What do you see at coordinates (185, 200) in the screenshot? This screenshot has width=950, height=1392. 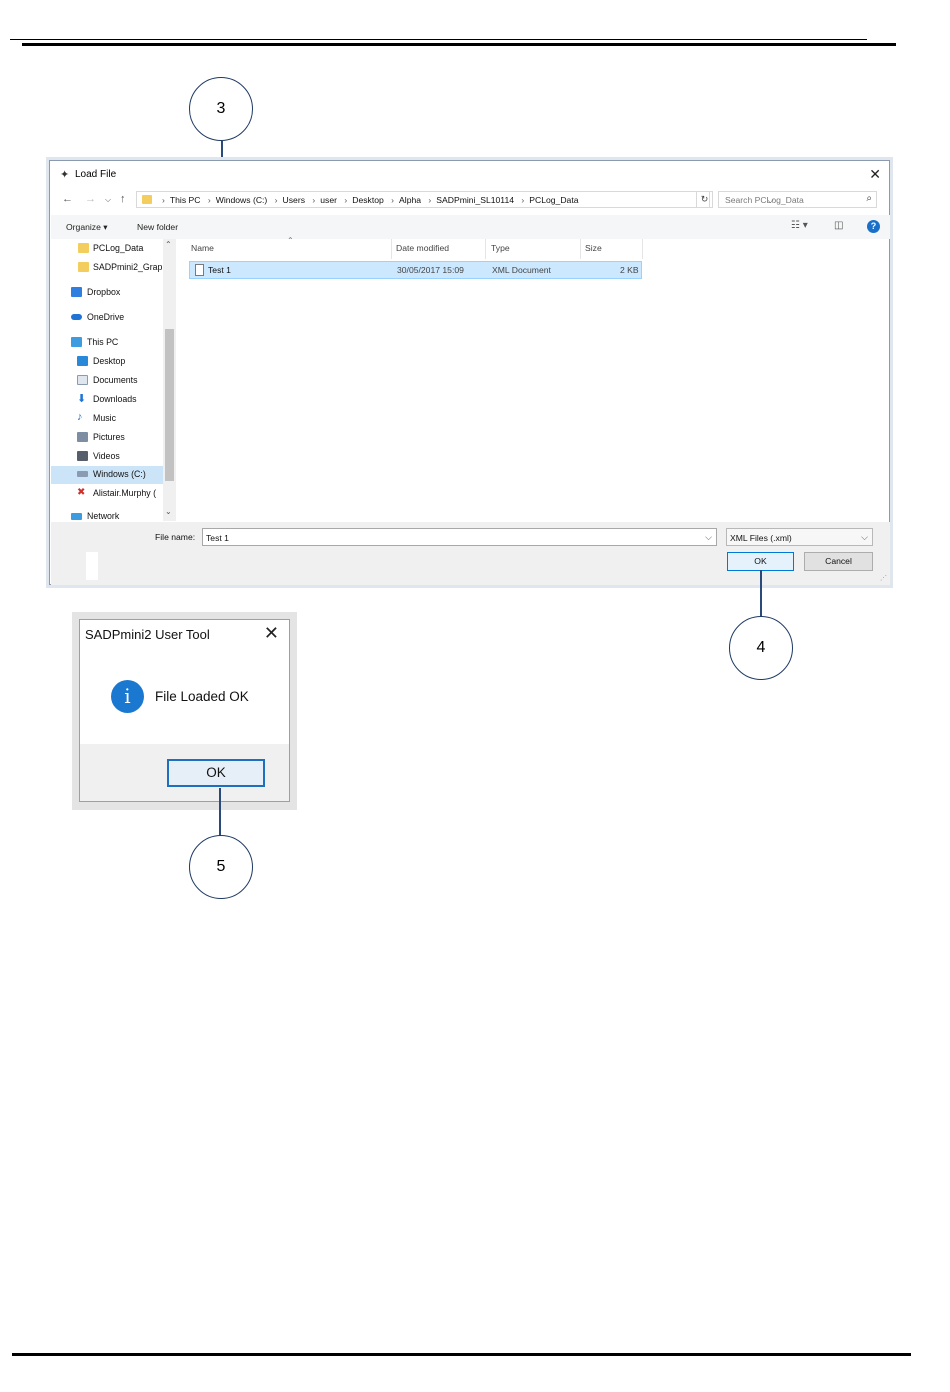 I see `breadcrumb-item: This PC` at bounding box center [185, 200].